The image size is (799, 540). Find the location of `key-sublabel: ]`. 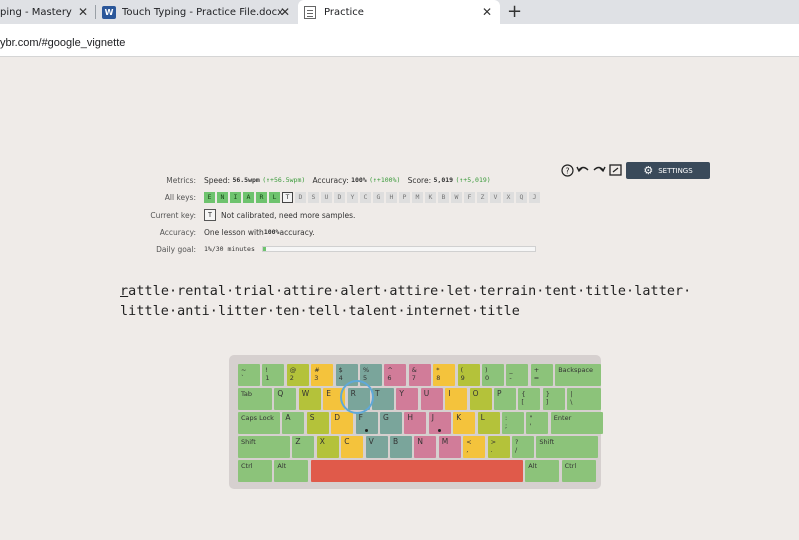

key-sublabel: ] is located at coordinates (547, 402).